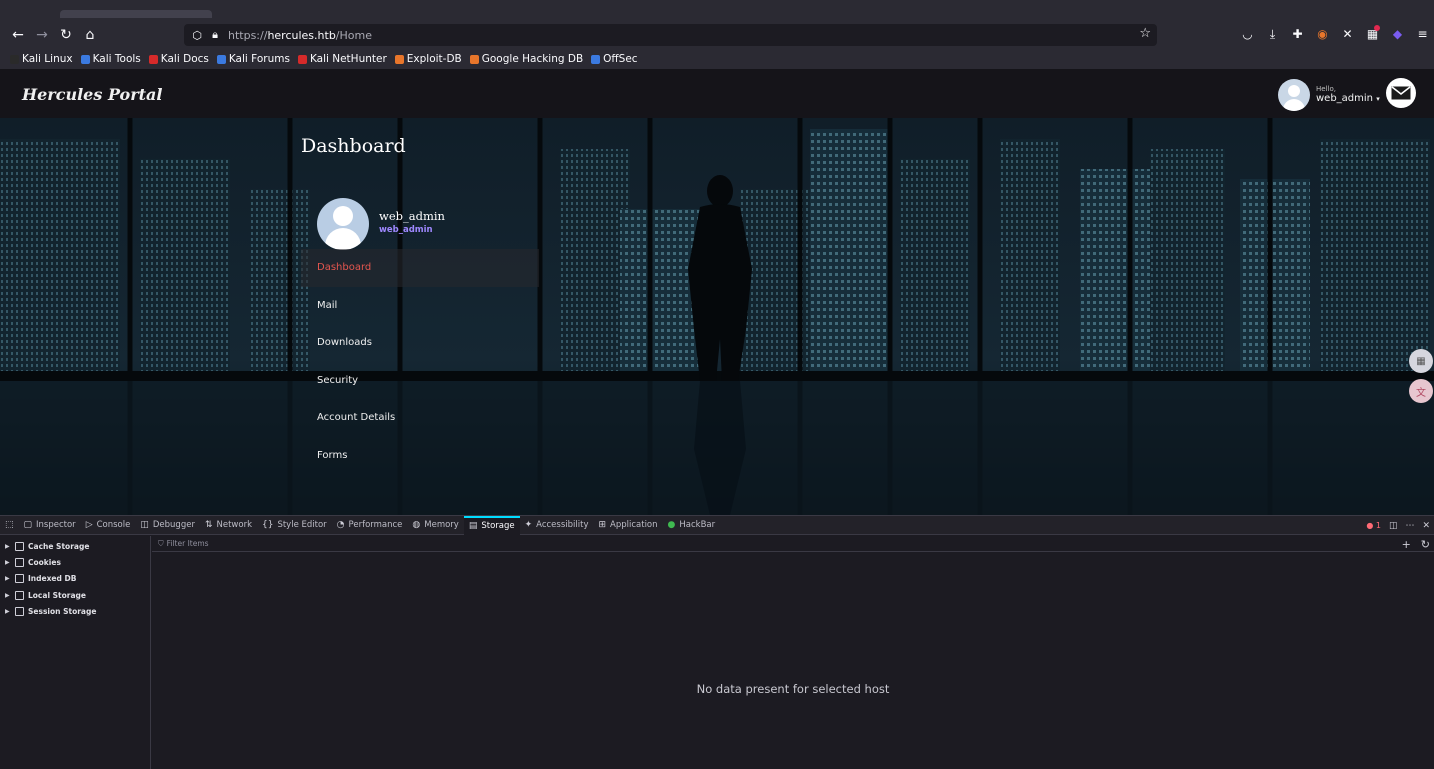  I want to click on bookmark-item: Kali Linux, so click(41, 59).